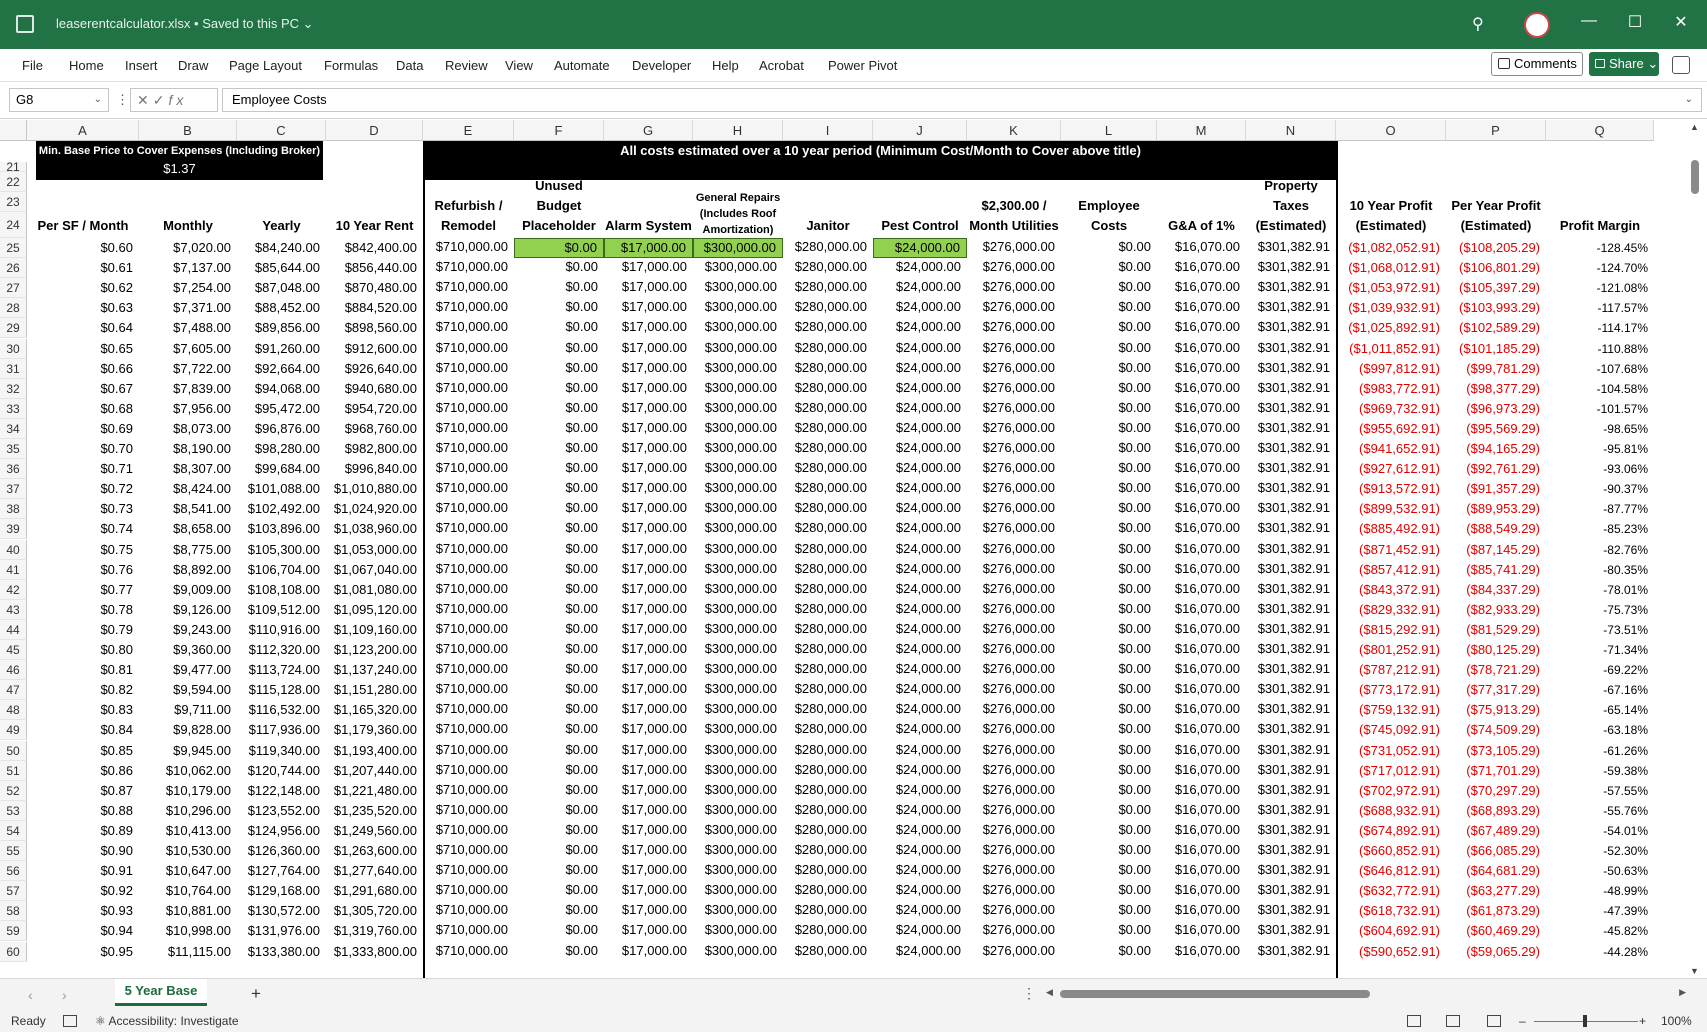 The width and height of the screenshot is (1707, 1032). What do you see at coordinates (828, 208) in the screenshot?
I see `column-title: Janitor` at bounding box center [828, 208].